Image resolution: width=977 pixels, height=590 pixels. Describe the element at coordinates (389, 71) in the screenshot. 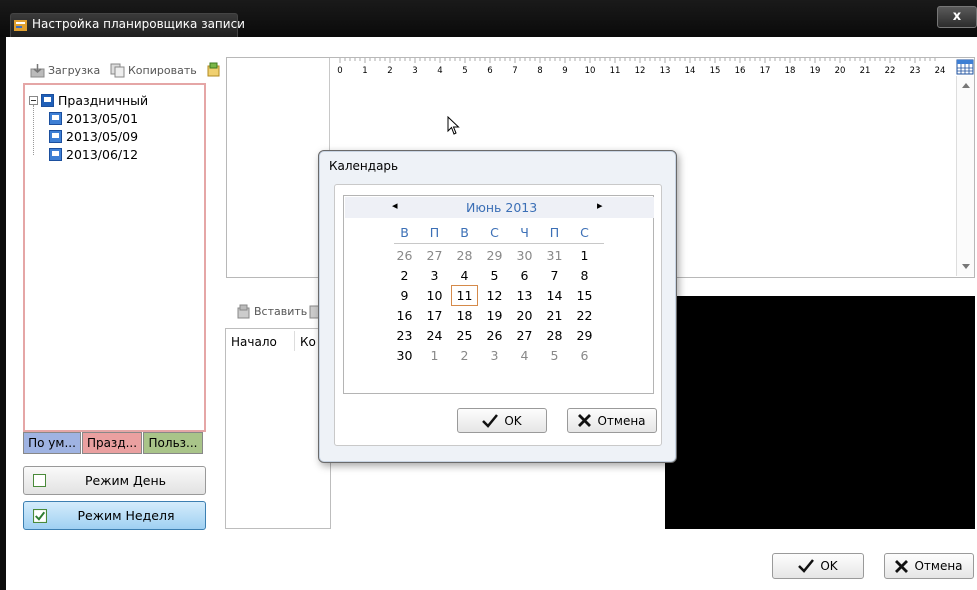

I see `hour-tick-label: 2` at that location.